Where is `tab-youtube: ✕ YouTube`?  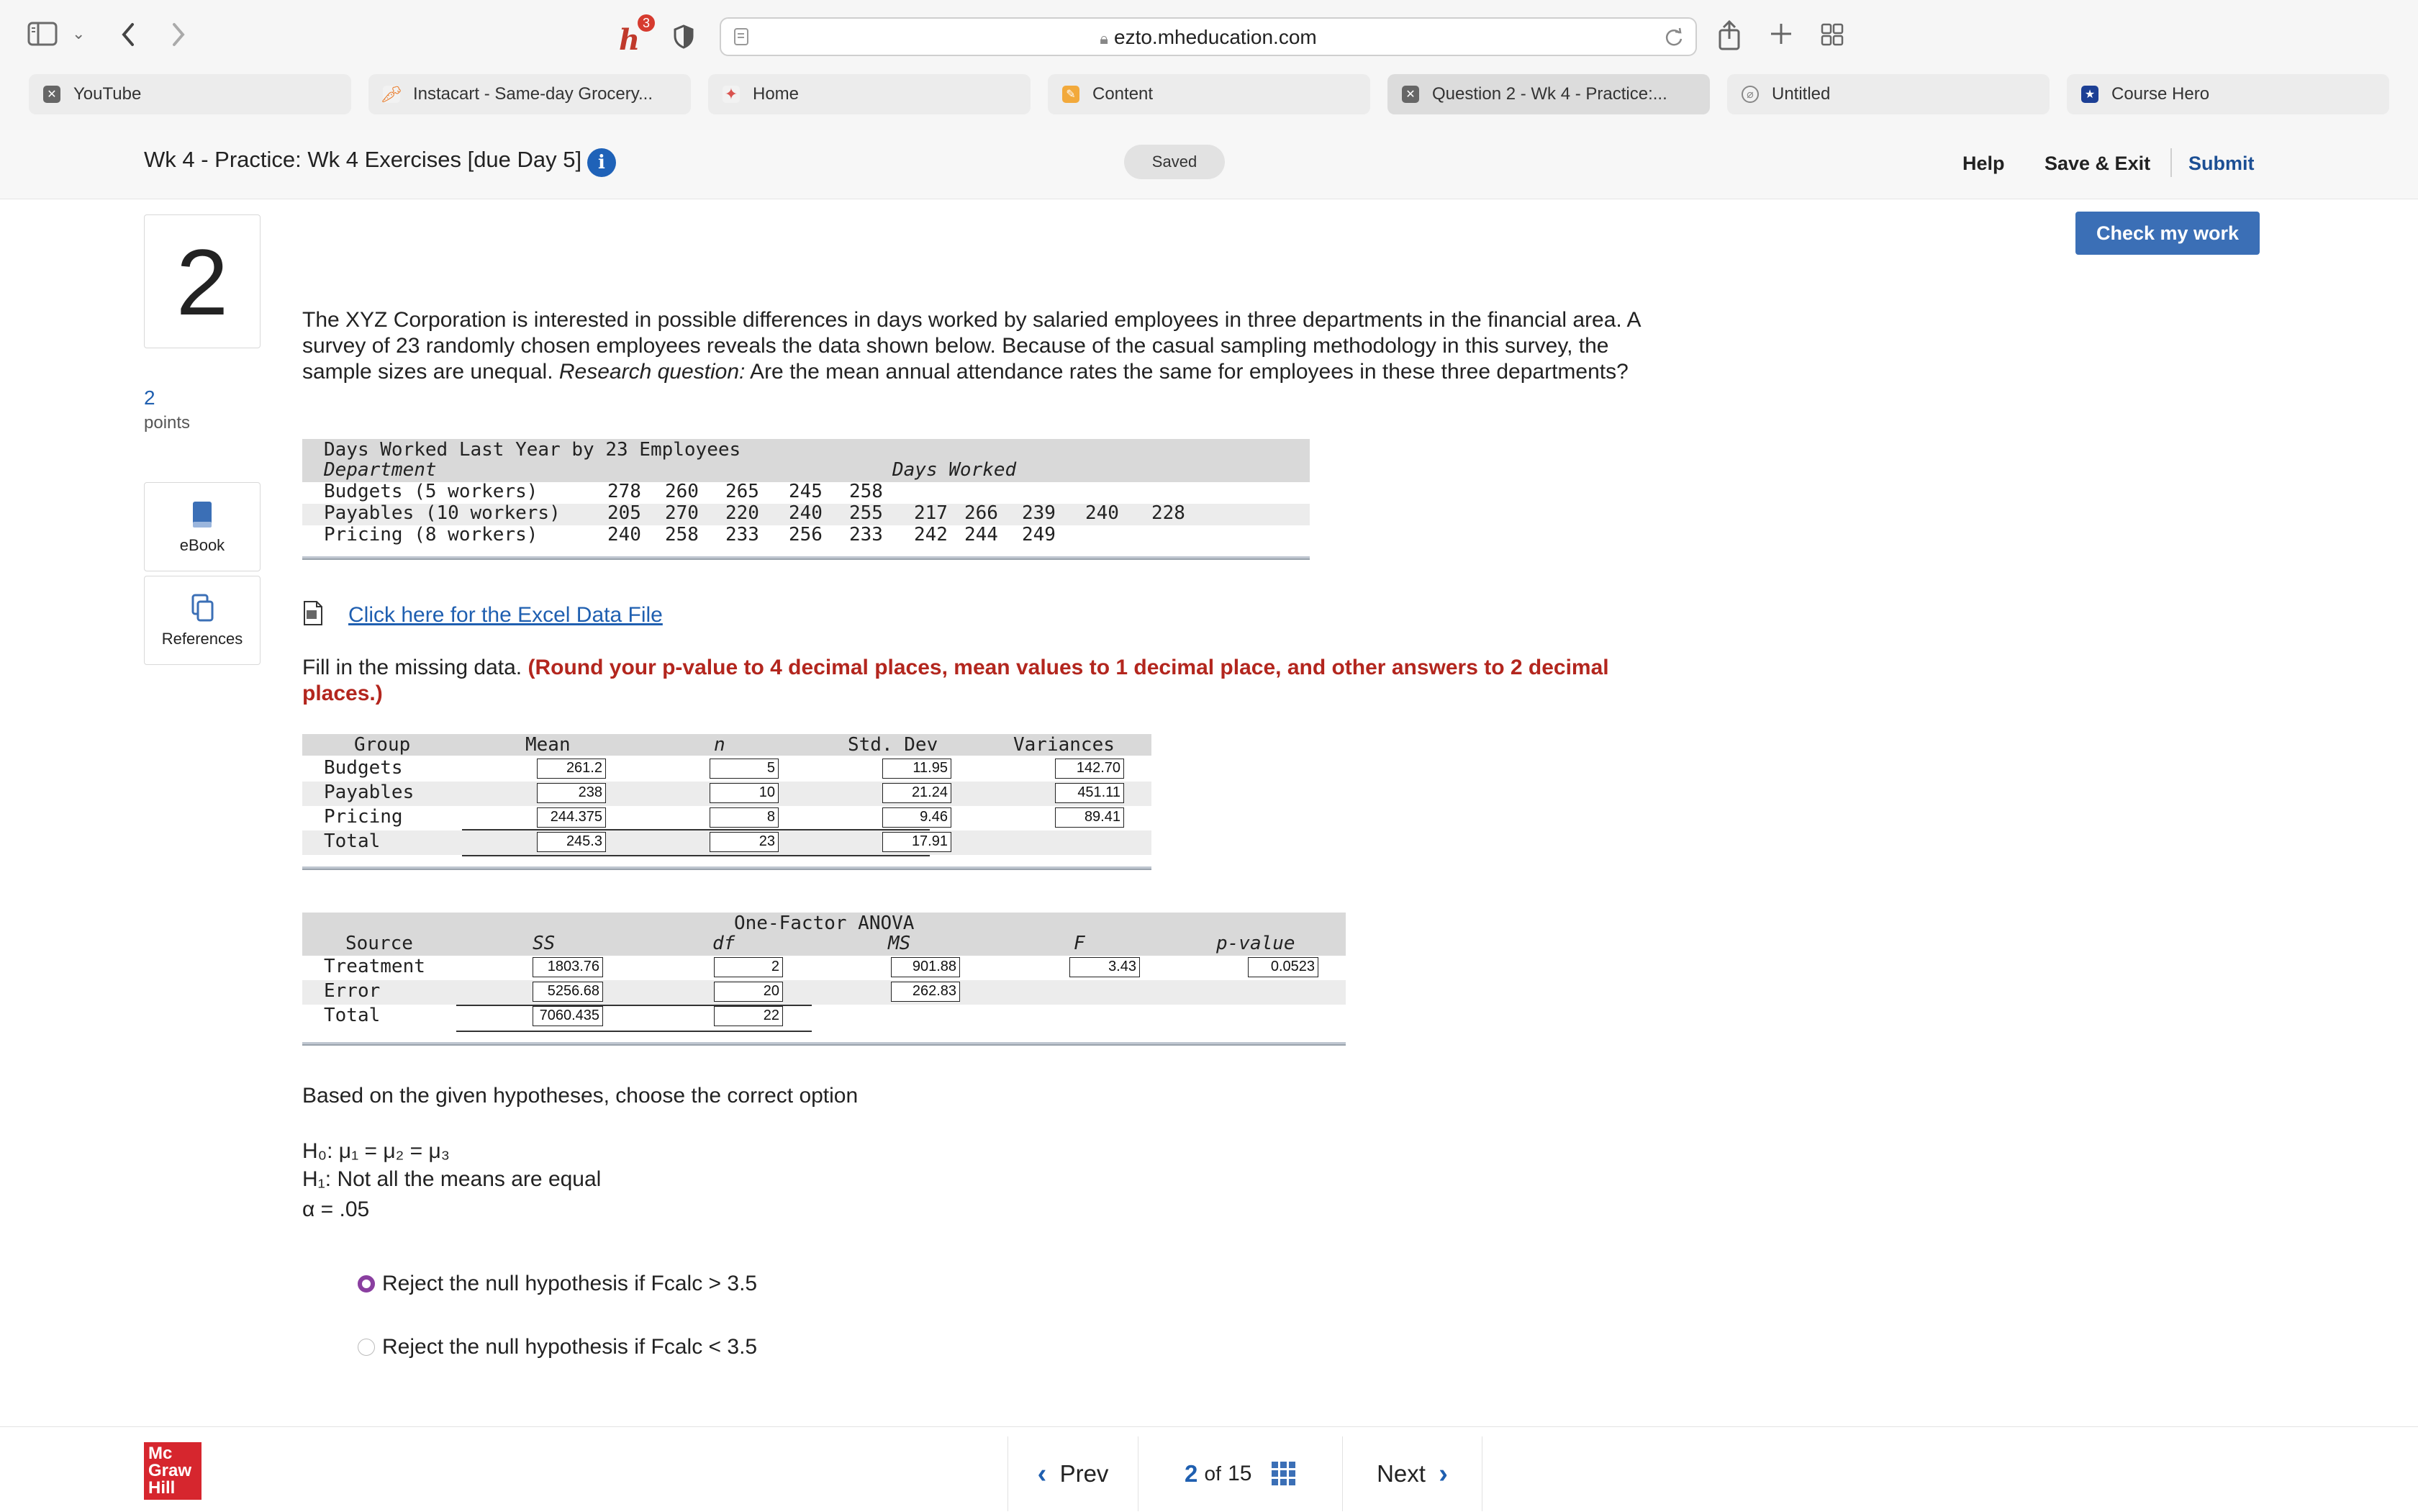
tab-youtube: ✕ YouTube is located at coordinates (190, 94).